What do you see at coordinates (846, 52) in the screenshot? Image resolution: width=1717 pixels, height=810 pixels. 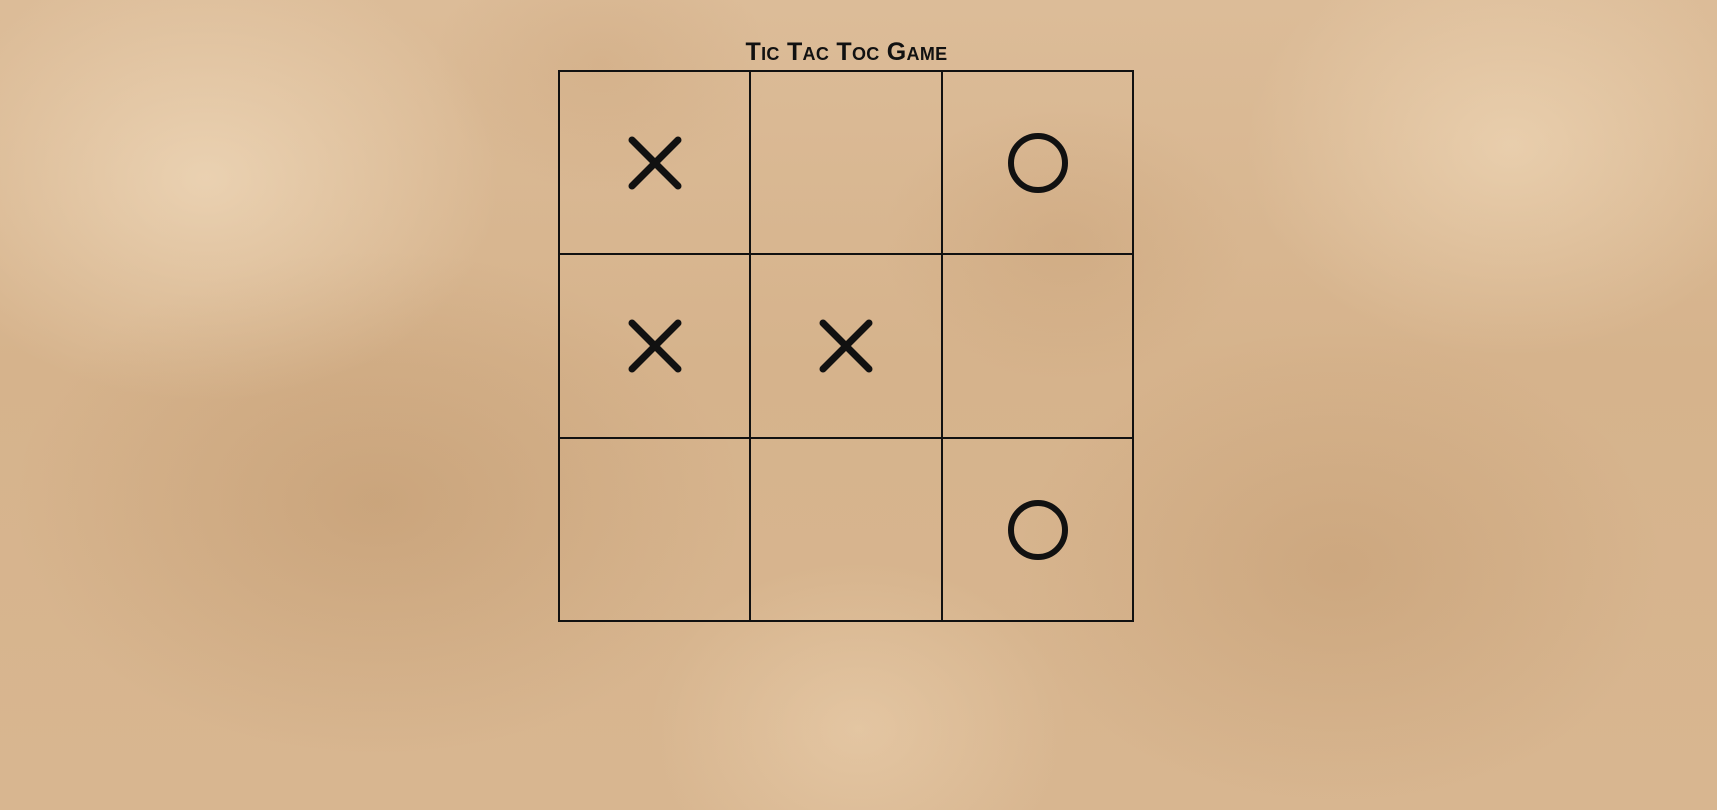 I see `game-title: Tic Tac Toc Game` at bounding box center [846, 52].